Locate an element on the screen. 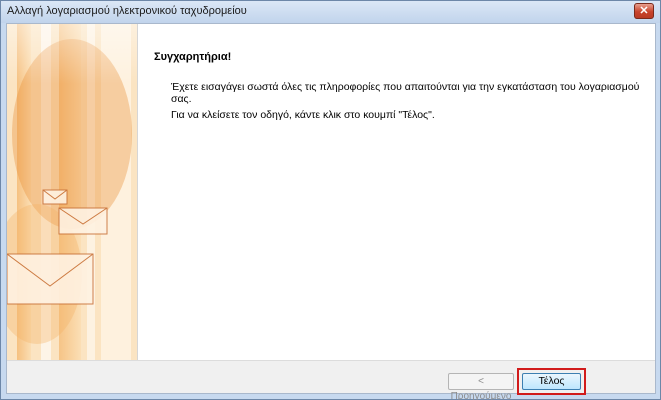 The image size is (661, 400). previous-button: < Προηγούμενο is located at coordinates (481, 386).